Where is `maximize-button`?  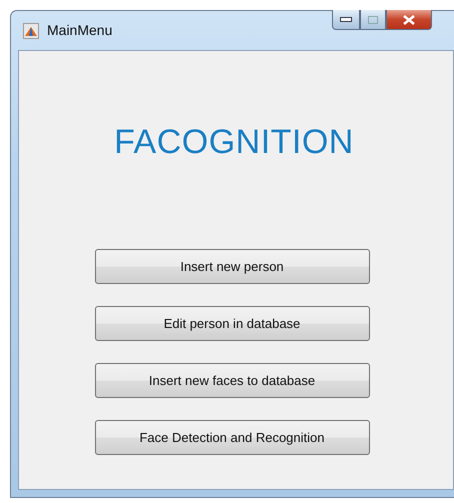
maximize-button is located at coordinates (373, 20).